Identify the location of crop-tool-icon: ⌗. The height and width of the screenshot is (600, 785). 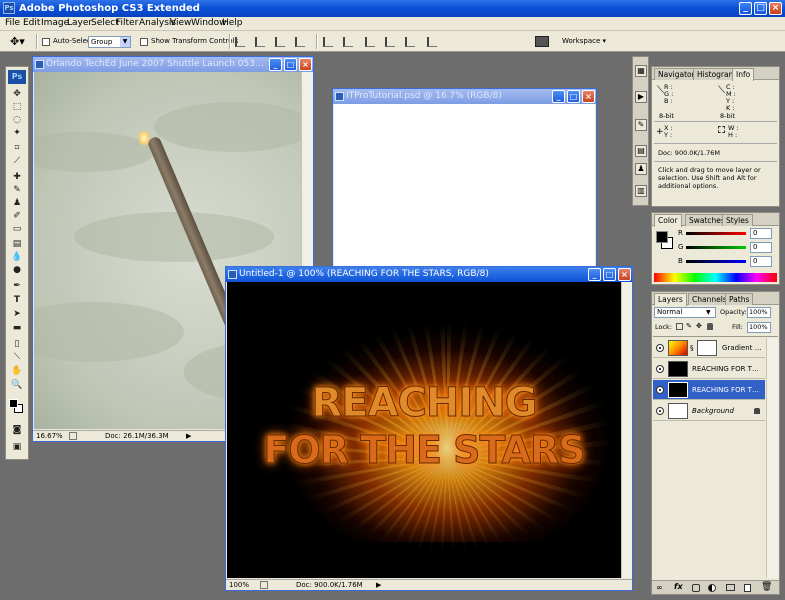
(17, 148).